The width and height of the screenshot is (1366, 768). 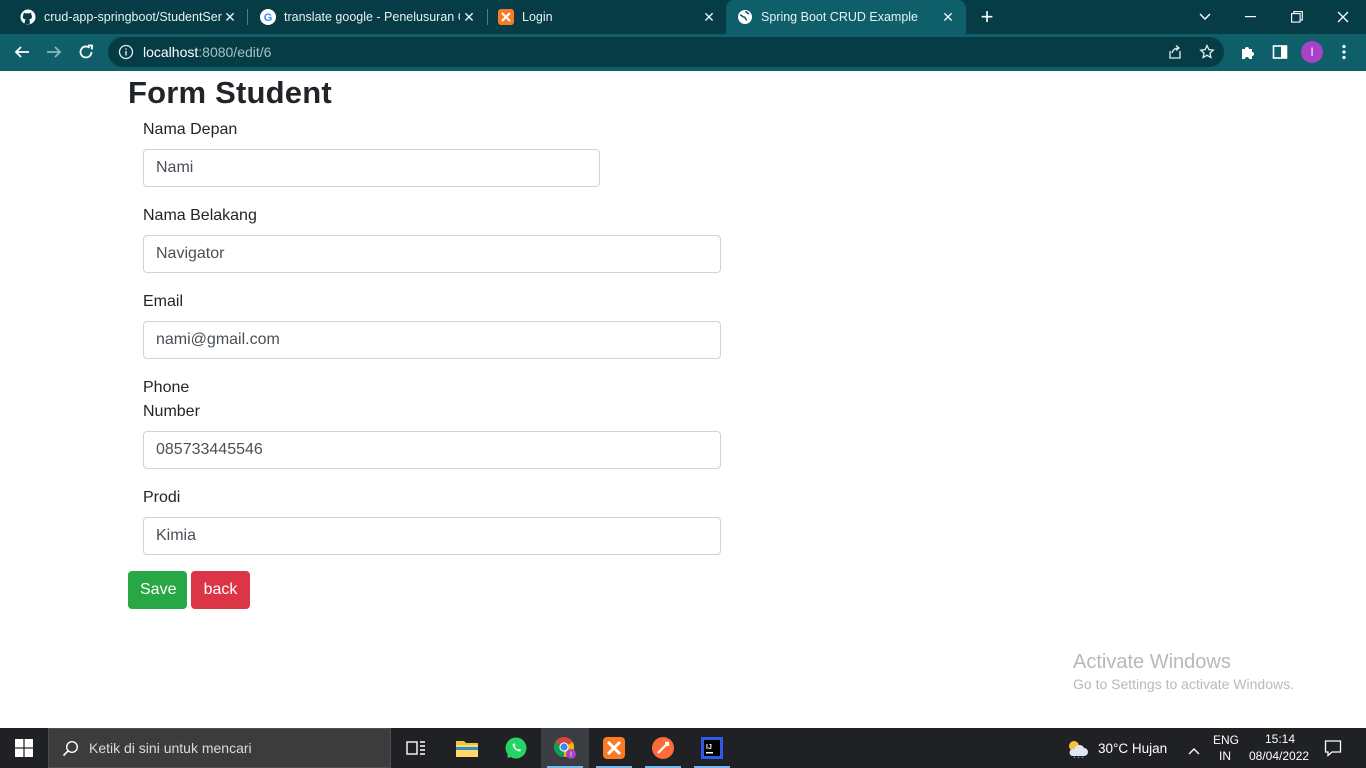 I want to click on taskbar-whatsapp, so click(x=516, y=748).